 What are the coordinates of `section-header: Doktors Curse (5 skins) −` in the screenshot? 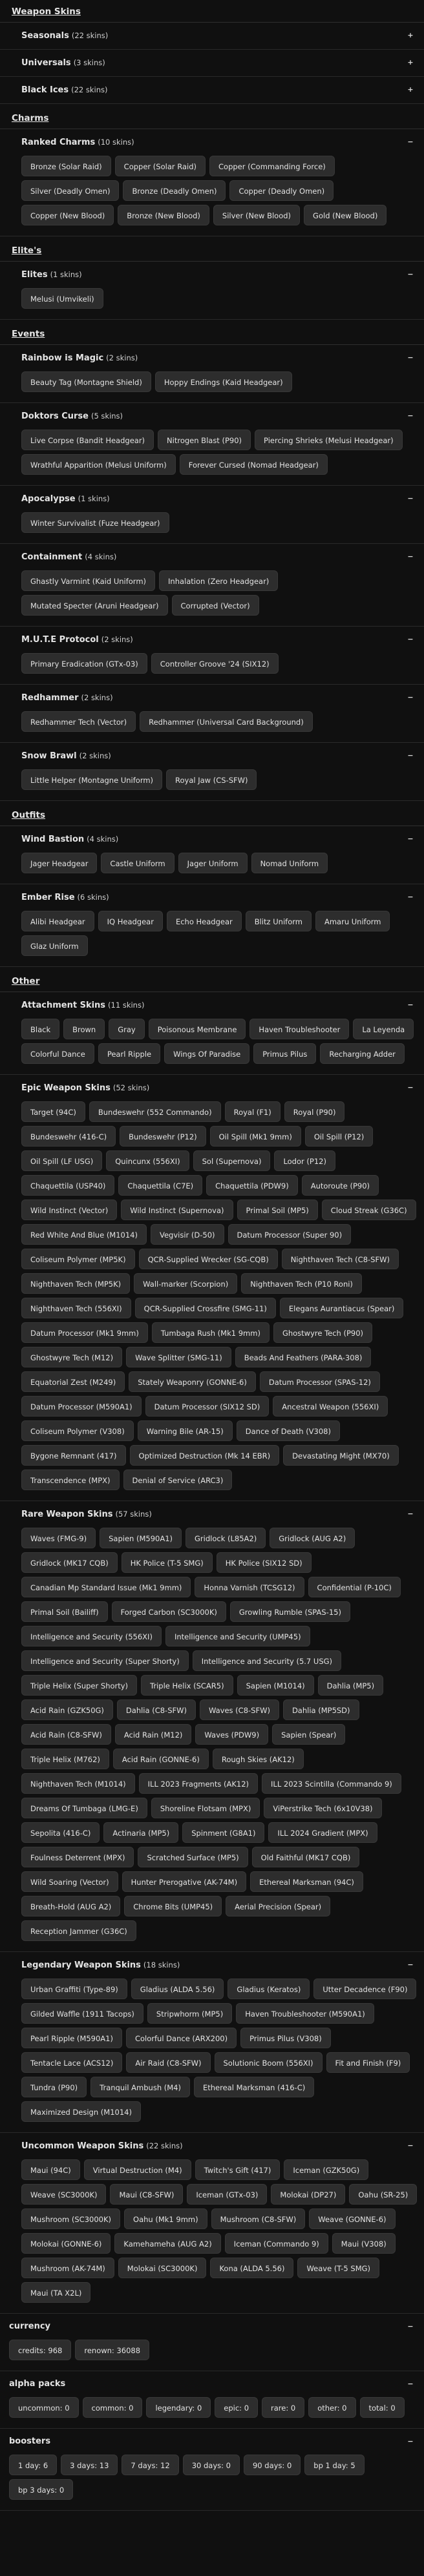 It's located at (212, 416).